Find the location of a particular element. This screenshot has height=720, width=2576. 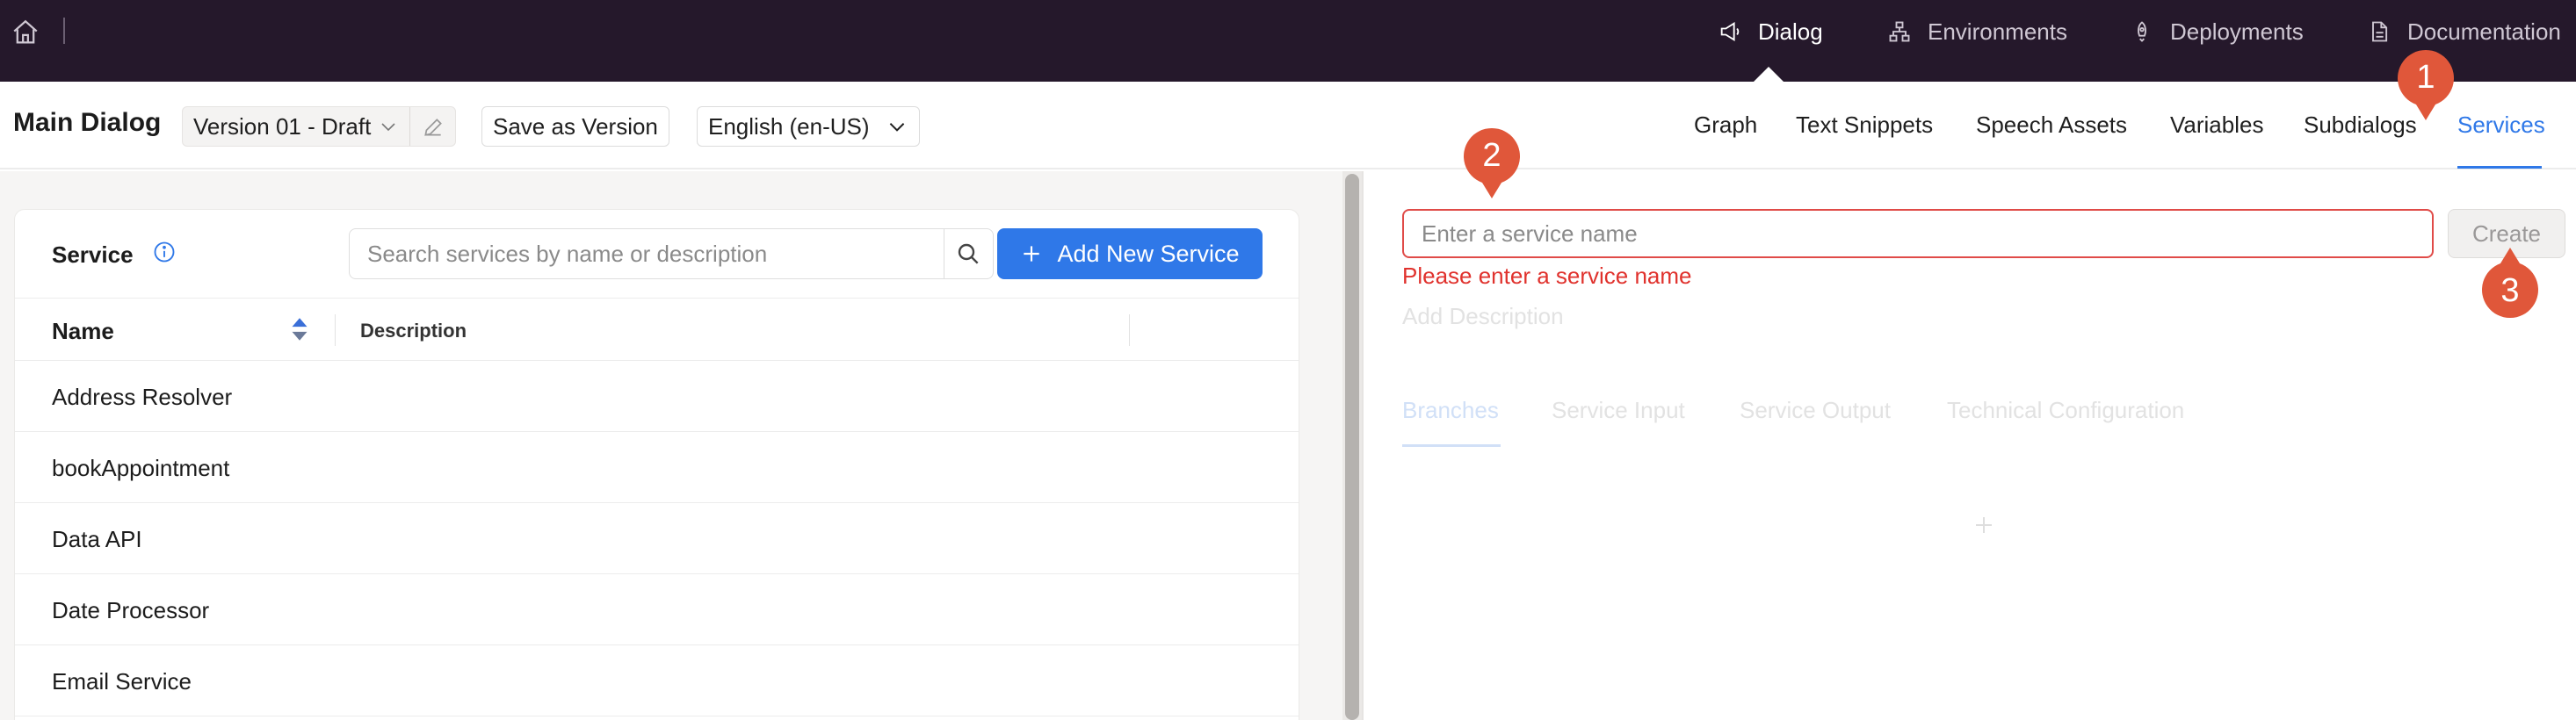

nav-item-deployments: Deployments is located at coordinates (2217, 31).